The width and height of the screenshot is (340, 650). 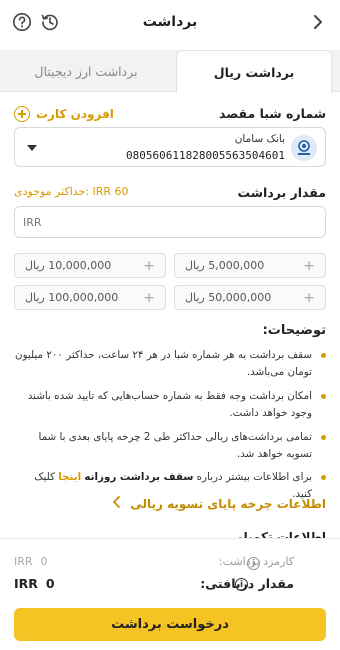 I want to click on preset-label: 50,000,000 ریال, so click(x=228, y=297).